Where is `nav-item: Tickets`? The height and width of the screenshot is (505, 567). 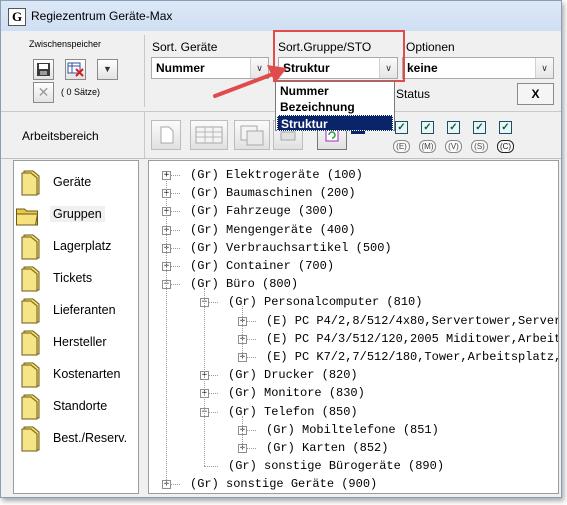
nav-item: Tickets is located at coordinates (77, 278).